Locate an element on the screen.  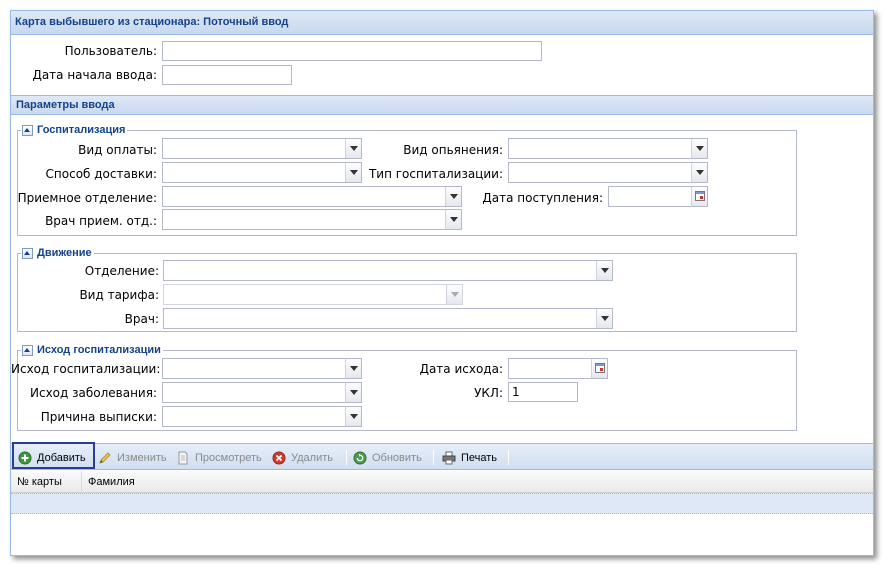
delete-button: Удалить is located at coordinates (302, 457).